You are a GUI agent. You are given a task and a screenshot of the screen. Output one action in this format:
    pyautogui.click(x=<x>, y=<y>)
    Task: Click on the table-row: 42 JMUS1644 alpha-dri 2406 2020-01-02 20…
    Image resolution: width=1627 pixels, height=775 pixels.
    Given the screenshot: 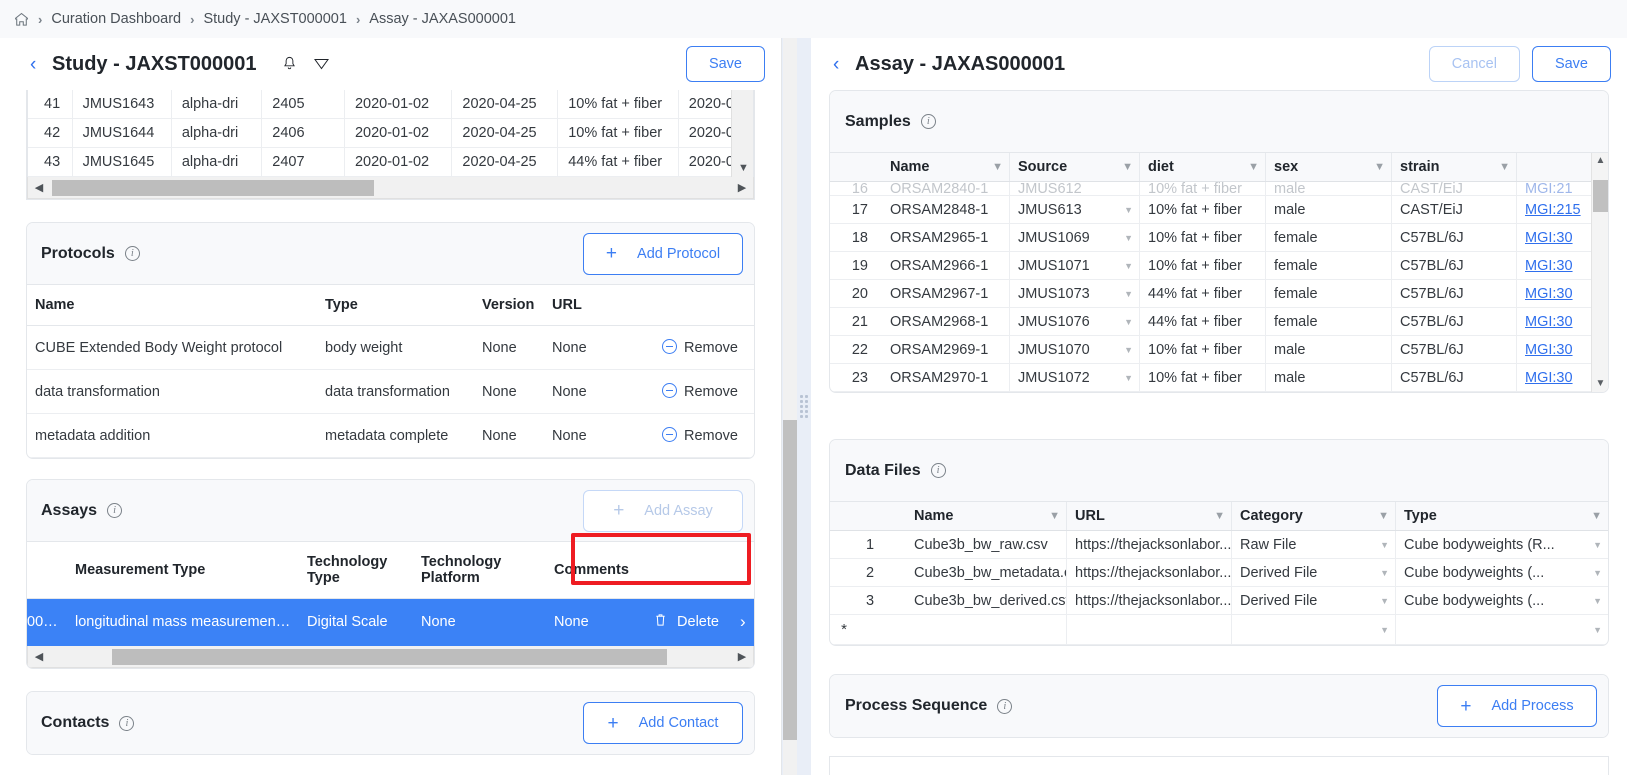 What is the action you would take?
    pyautogui.click(x=391, y=133)
    